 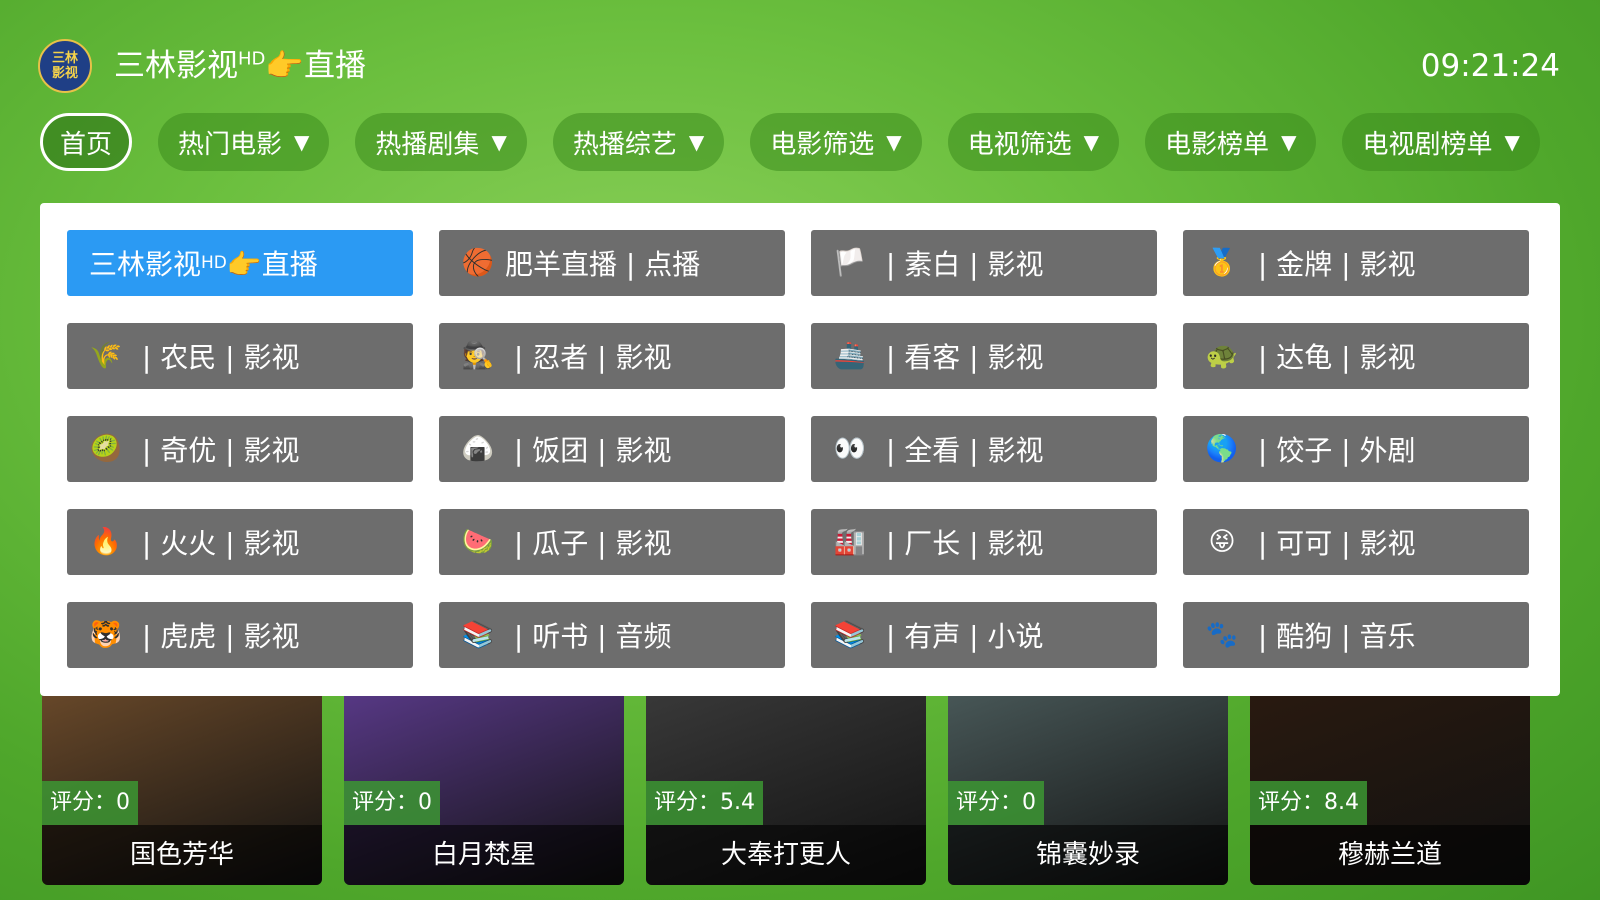 What do you see at coordinates (484, 782) in the screenshot?
I see `poster-card: 评分：0 白月梵星` at bounding box center [484, 782].